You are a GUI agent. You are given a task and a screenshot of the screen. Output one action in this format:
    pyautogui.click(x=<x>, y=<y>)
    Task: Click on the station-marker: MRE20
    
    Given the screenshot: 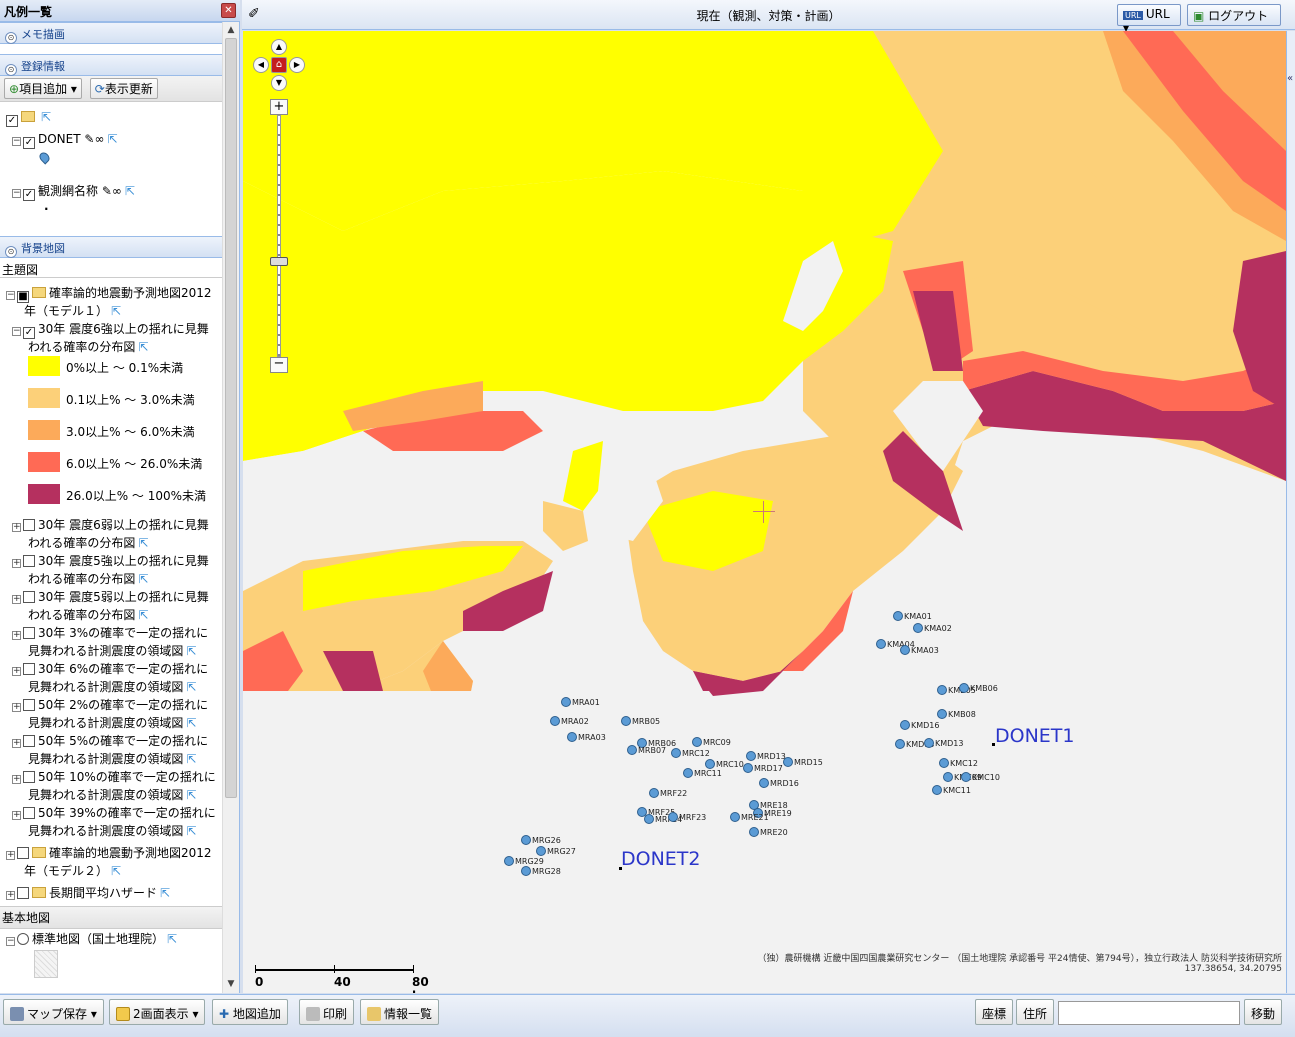 What is the action you would take?
    pyautogui.click(x=768, y=832)
    